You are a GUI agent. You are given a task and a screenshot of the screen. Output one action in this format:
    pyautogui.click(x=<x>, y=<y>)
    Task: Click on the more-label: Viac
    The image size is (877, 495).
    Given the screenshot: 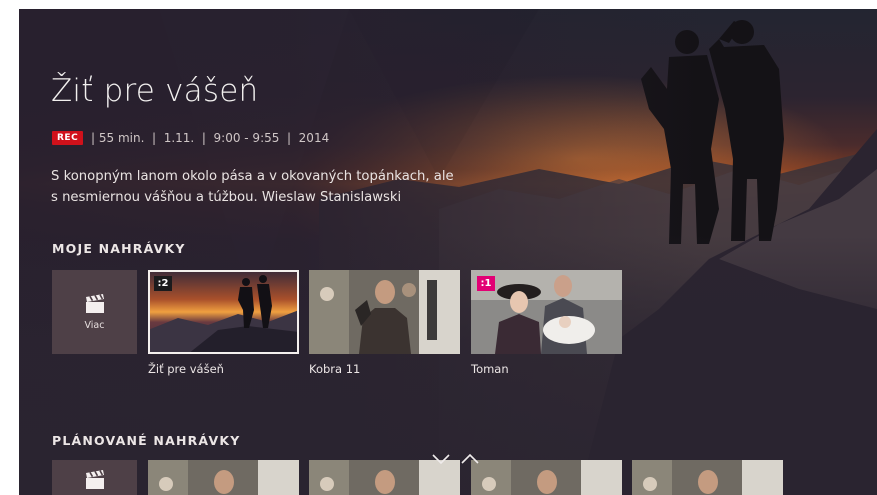 What is the action you would take?
    pyautogui.click(x=94, y=325)
    